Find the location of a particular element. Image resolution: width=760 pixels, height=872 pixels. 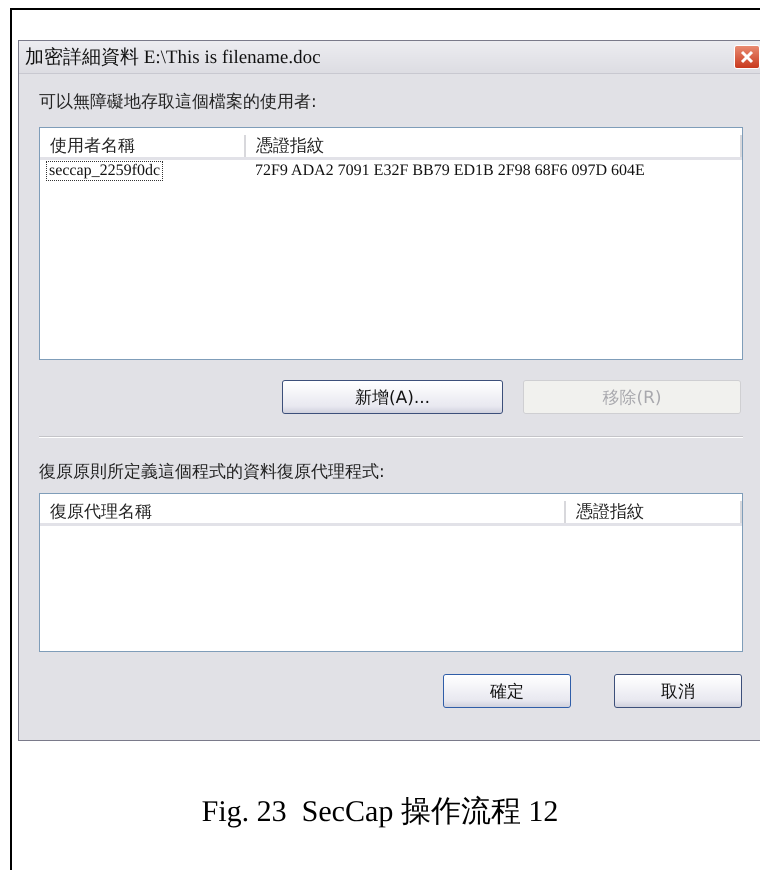

close-button is located at coordinates (747, 57).